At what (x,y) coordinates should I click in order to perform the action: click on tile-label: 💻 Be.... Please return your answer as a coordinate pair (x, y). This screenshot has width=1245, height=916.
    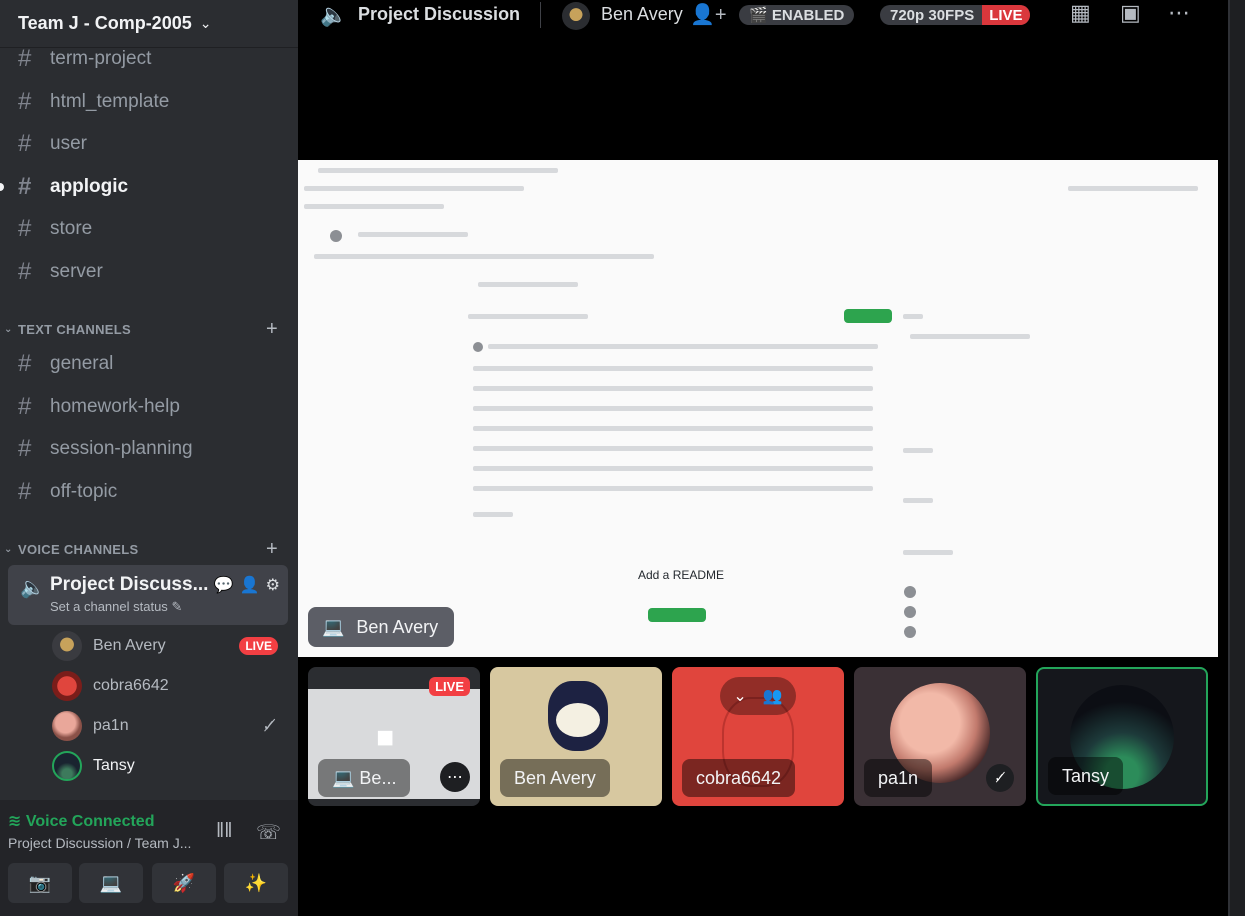
    Looking at the image, I should click on (364, 778).